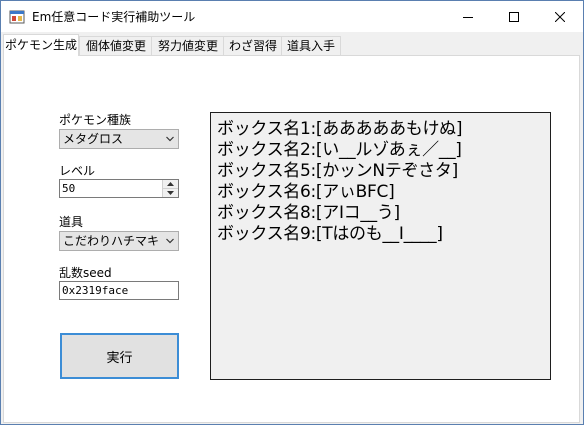 Image resolution: width=584 pixels, height=425 pixels. What do you see at coordinates (311, 45) in the screenshot?
I see `tab-get-item: 道具入手` at bounding box center [311, 45].